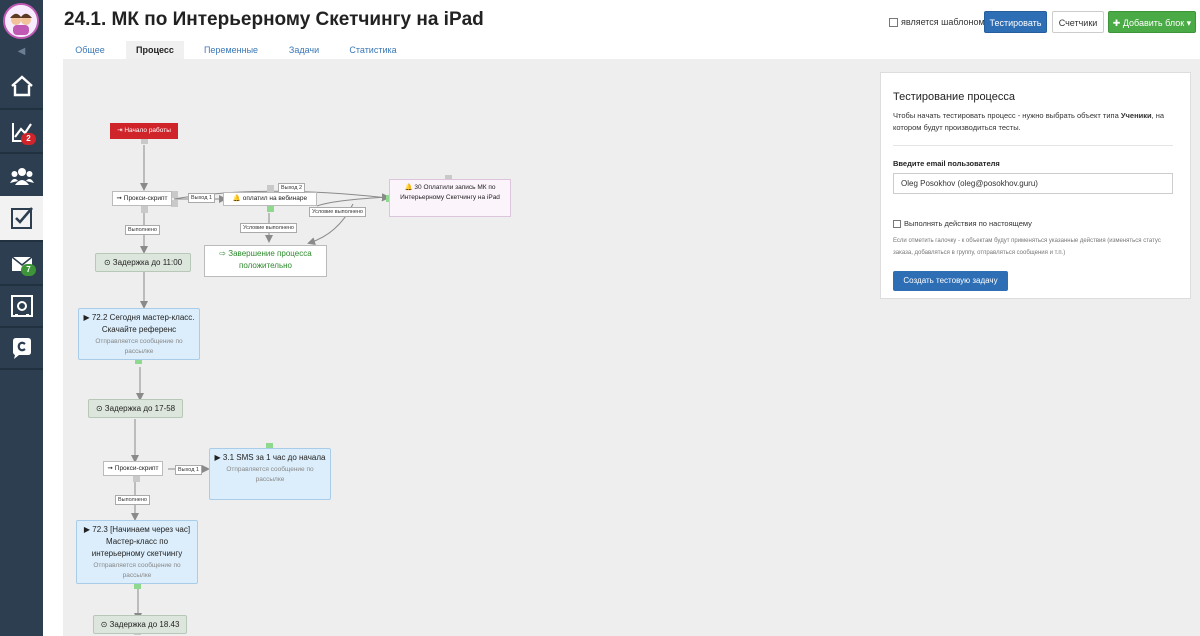  What do you see at coordinates (968, 223) in the screenshot?
I see `real-actions-checkbox-label: Выполнять действия по настоящему` at bounding box center [968, 223].